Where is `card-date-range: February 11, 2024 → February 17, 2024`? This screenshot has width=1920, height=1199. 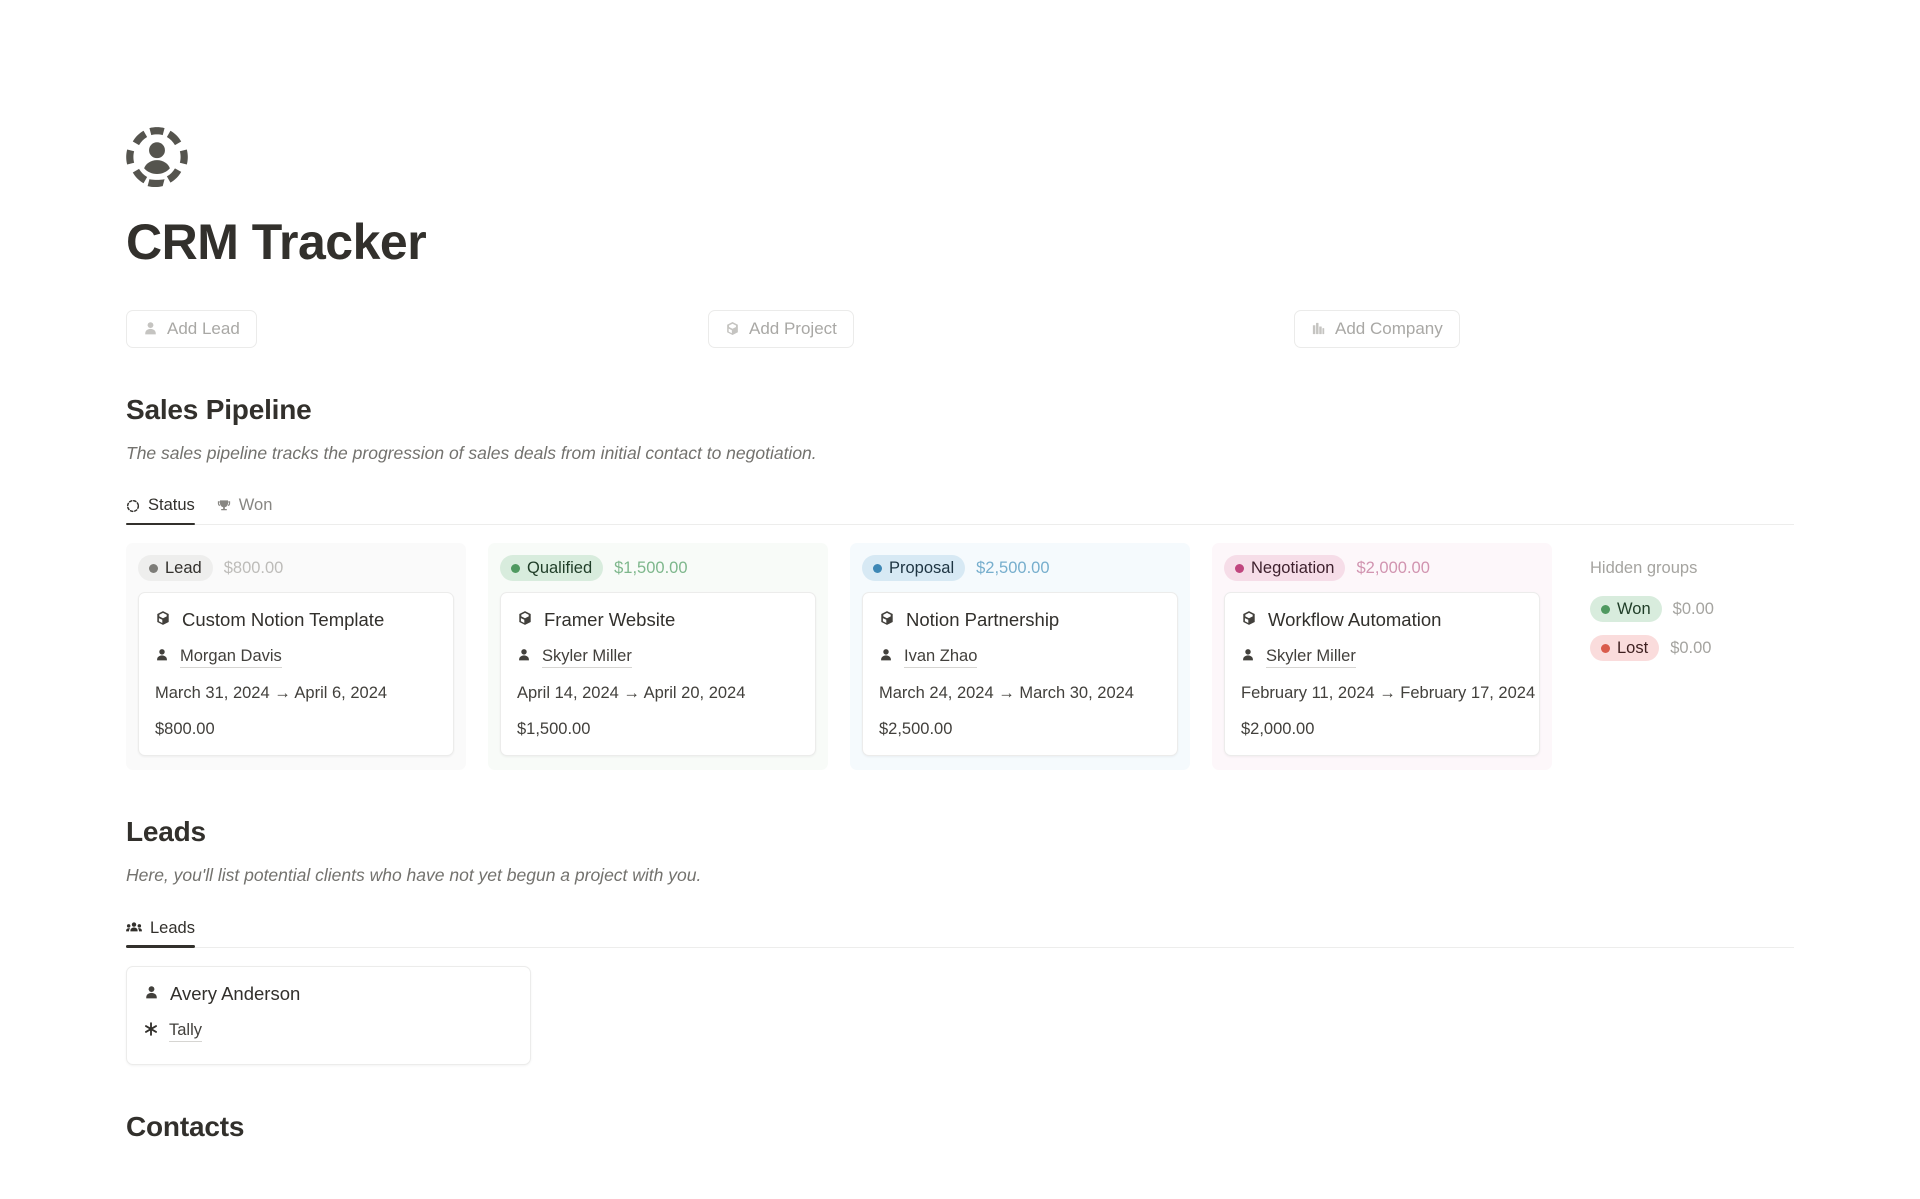 card-date-range: February 11, 2024 → February 17, 2024 is located at coordinates (1388, 693).